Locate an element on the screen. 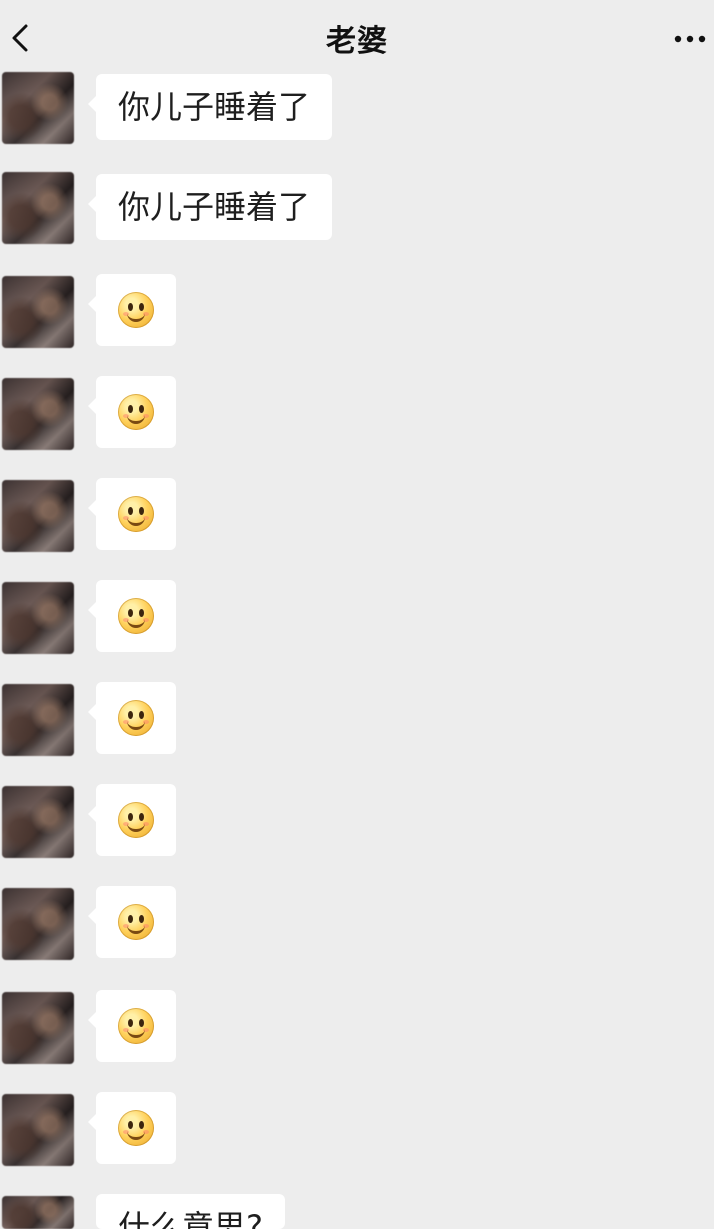  chat-header: 老婆 is located at coordinates (357, 38).